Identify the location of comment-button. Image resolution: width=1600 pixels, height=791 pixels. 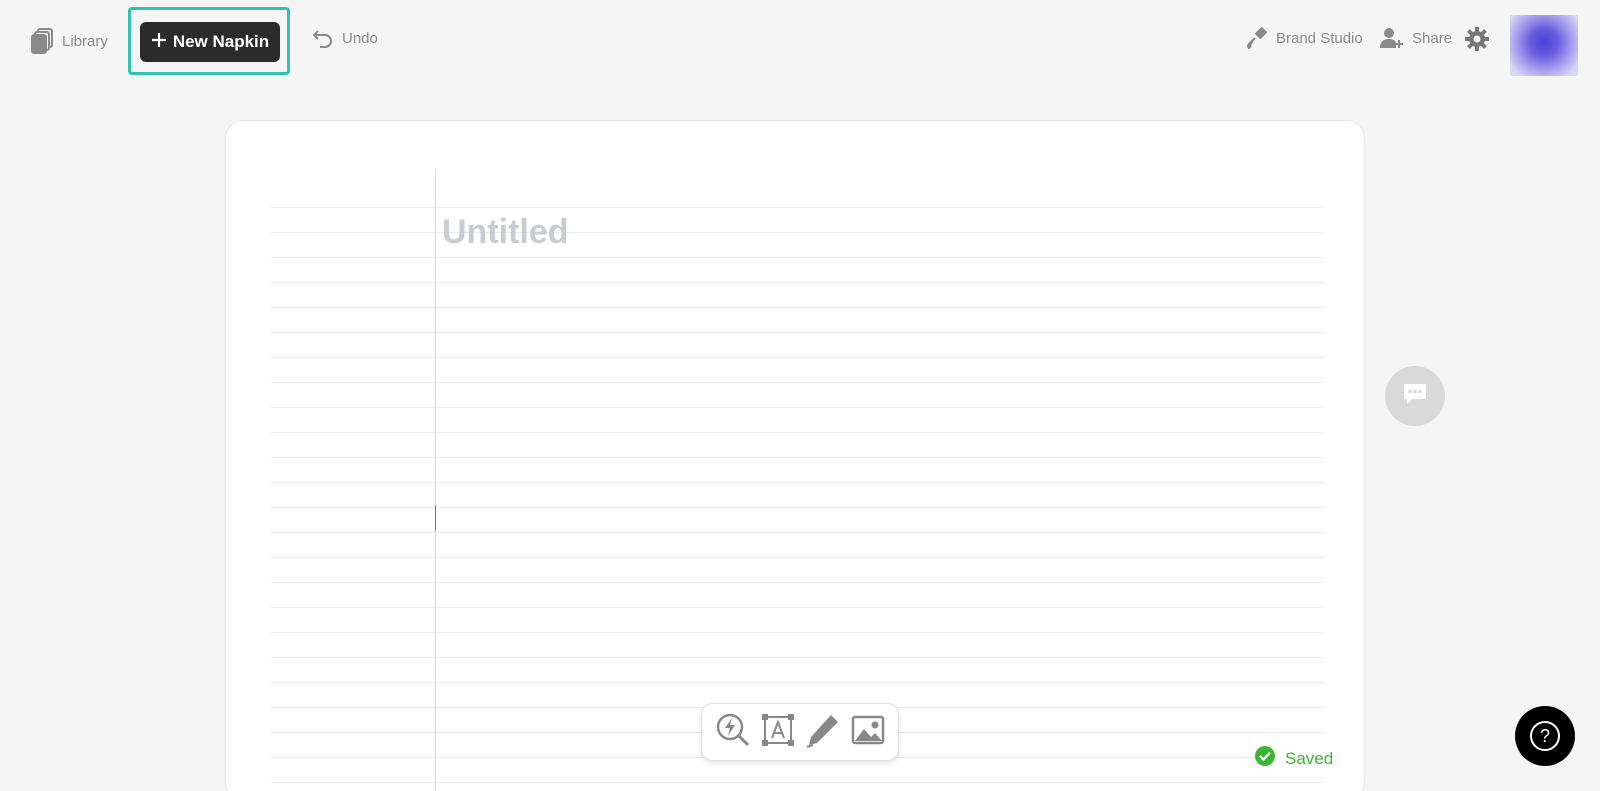
(1415, 396).